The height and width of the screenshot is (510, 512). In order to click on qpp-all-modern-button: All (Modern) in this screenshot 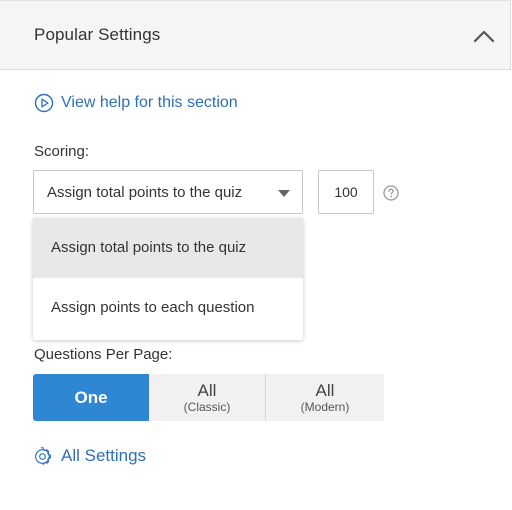, I will do `click(325, 397)`.